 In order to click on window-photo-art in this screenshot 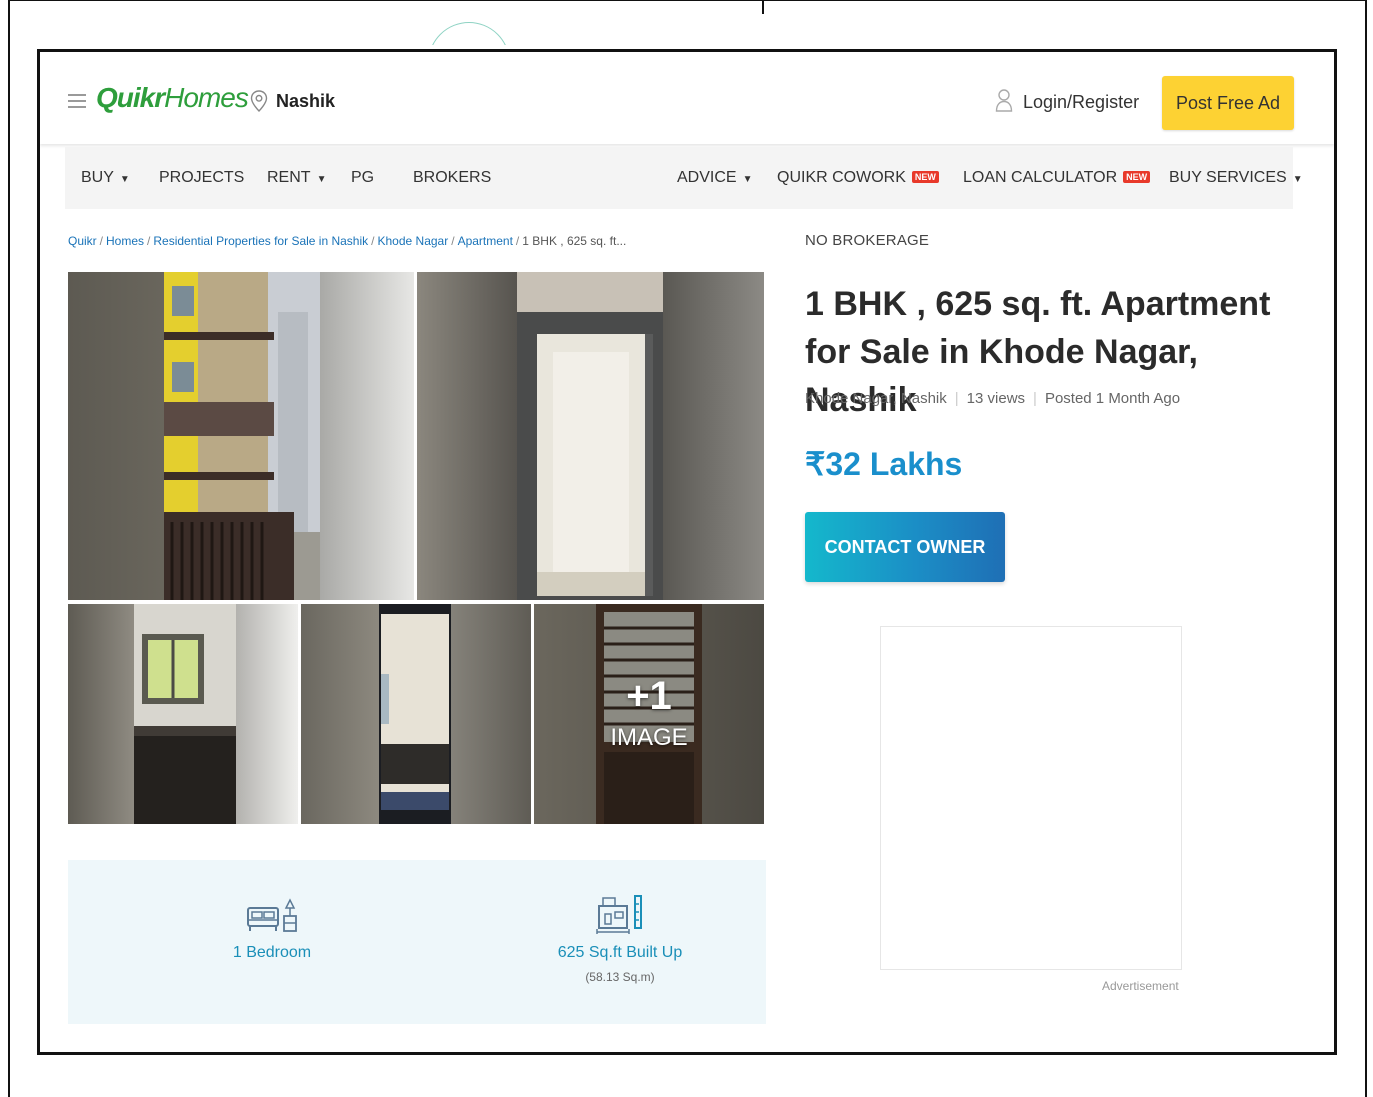, I will do `click(183, 714)`.